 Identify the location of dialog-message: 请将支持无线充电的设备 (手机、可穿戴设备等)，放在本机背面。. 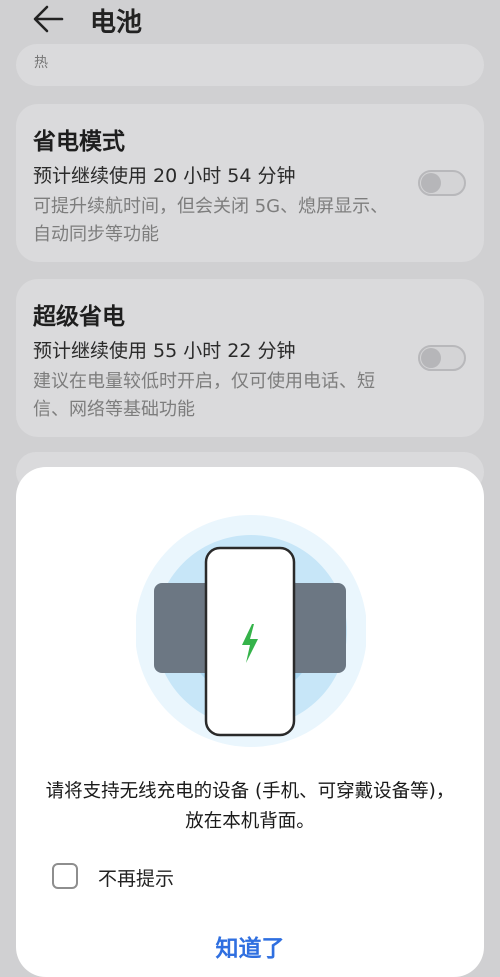
(250, 806).